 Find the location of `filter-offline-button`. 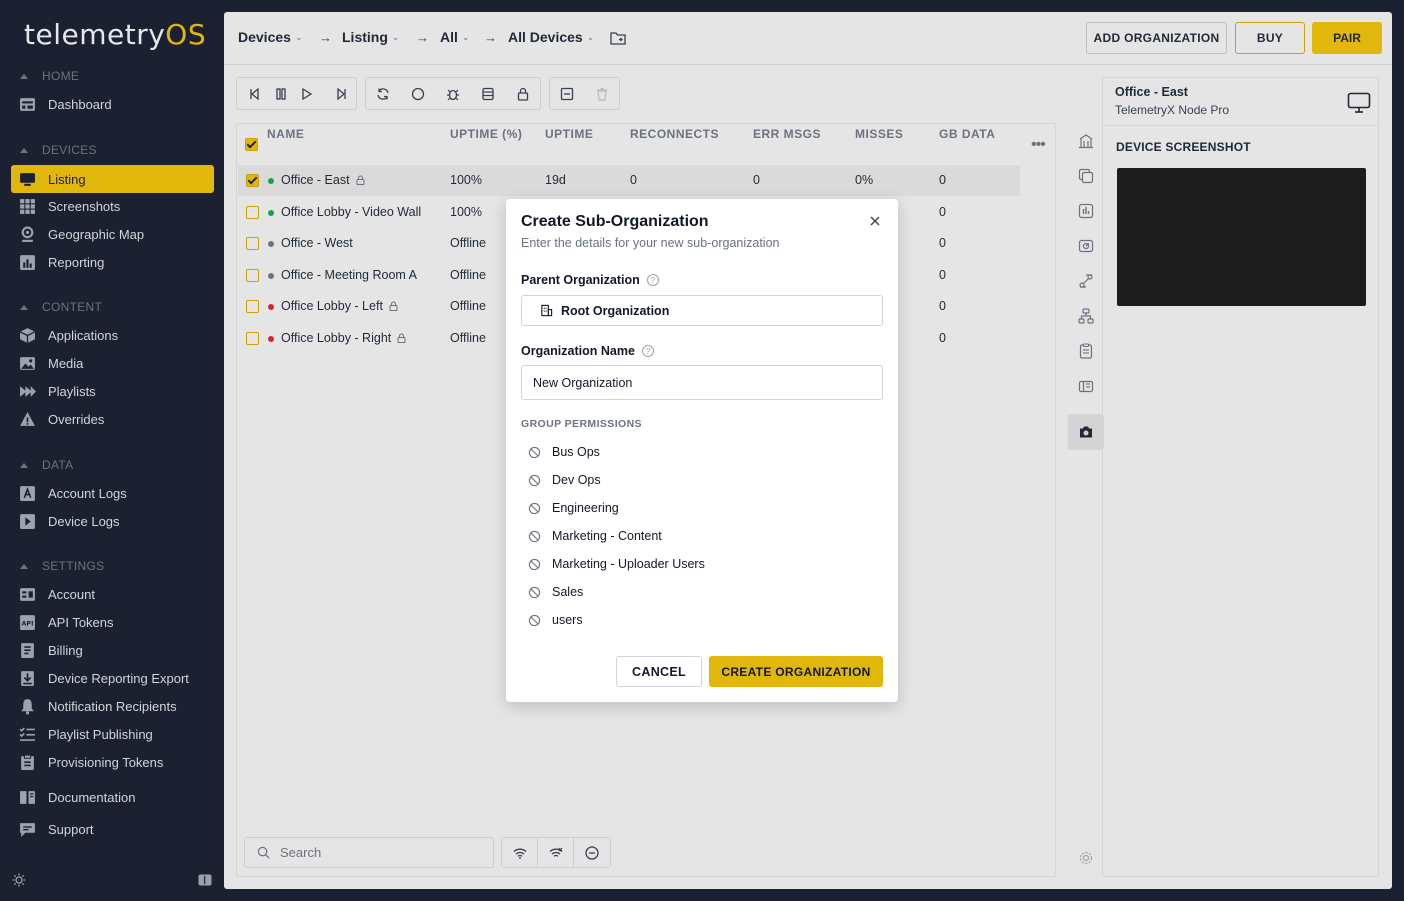

filter-offline-button is located at coordinates (556, 852).